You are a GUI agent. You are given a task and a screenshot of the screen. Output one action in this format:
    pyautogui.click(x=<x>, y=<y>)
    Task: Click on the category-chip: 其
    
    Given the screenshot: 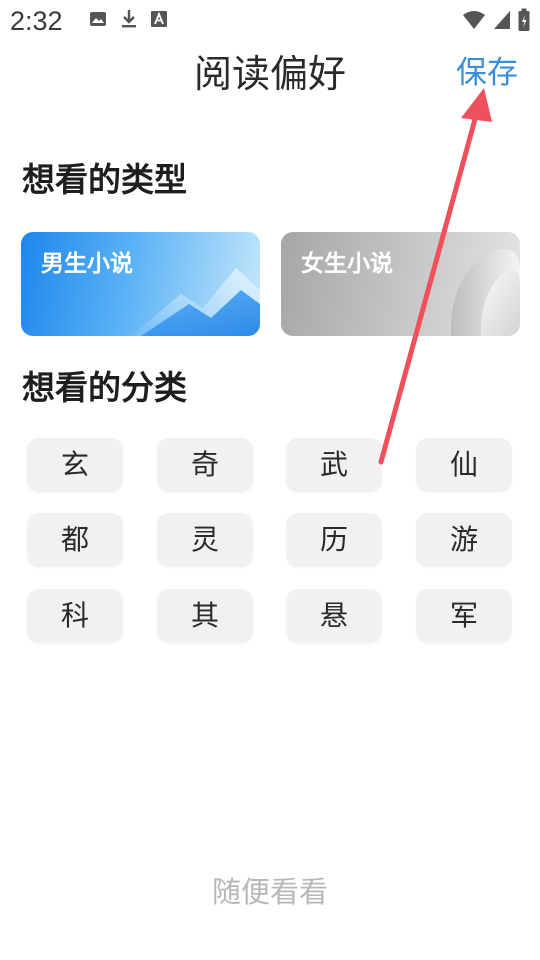 What is the action you would take?
    pyautogui.click(x=205, y=616)
    